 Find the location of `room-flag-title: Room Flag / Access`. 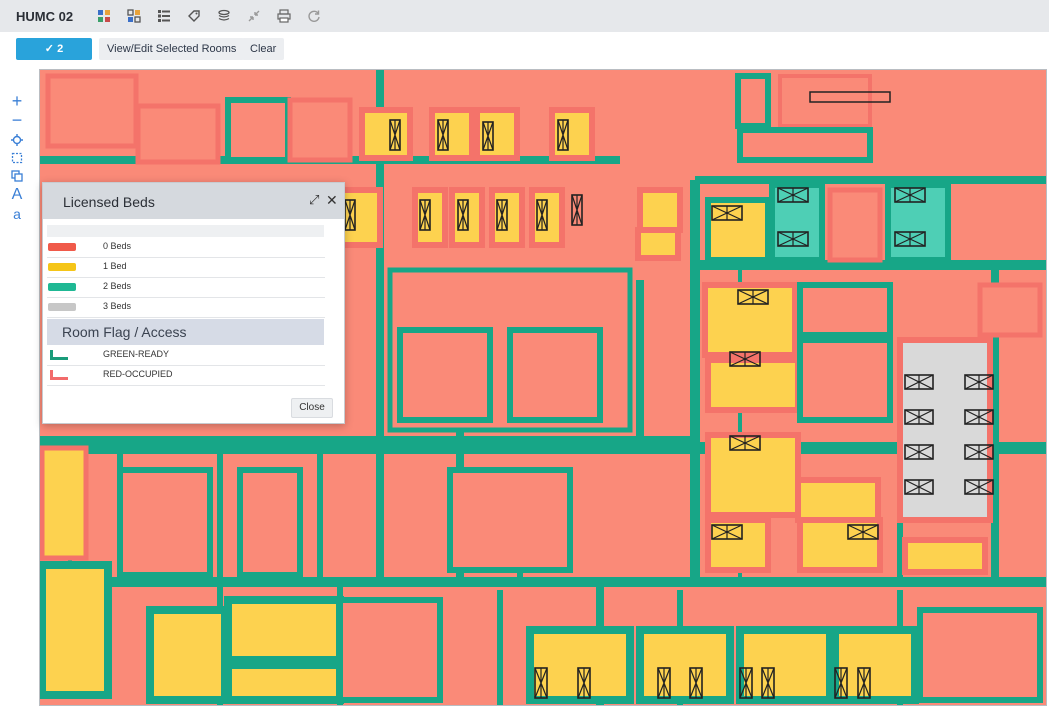

room-flag-title: Room Flag / Access is located at coordinates (124, 332).